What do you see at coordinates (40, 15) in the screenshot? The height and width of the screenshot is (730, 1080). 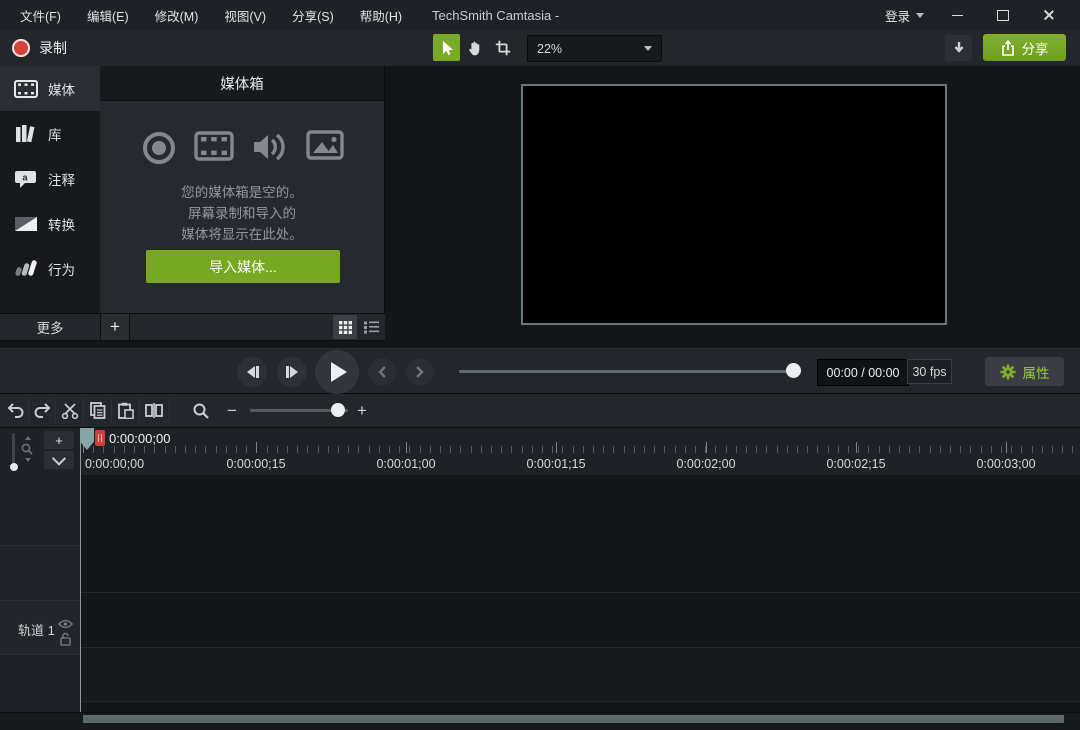 I see `menu-file: 文件(F)` at bounding box center [40, 15].